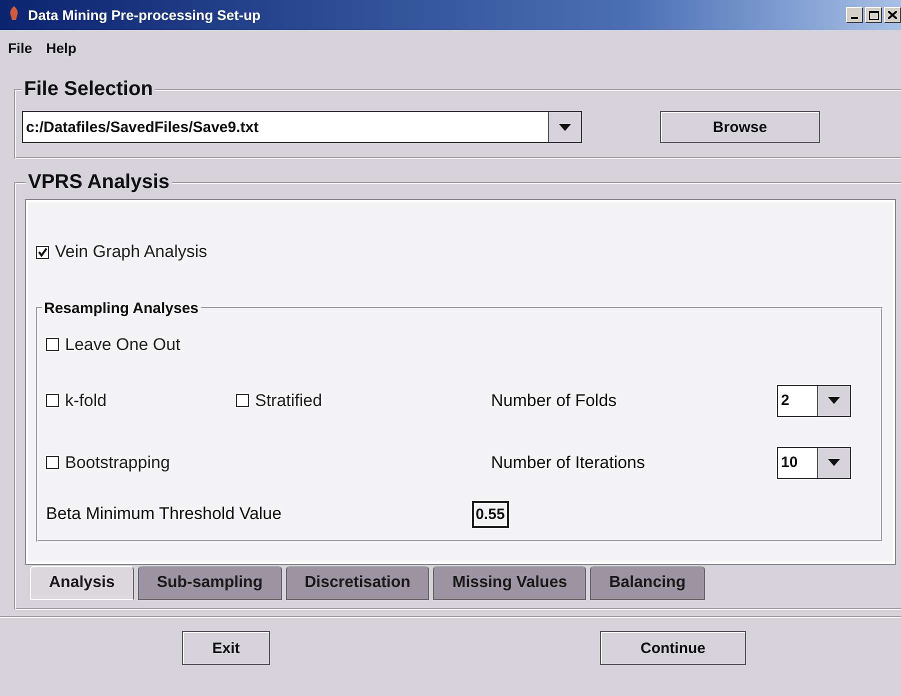  What do you see at coordinates (14, 12) in the screenshot?
I see `app-icon` at bounding box center [14, 12].